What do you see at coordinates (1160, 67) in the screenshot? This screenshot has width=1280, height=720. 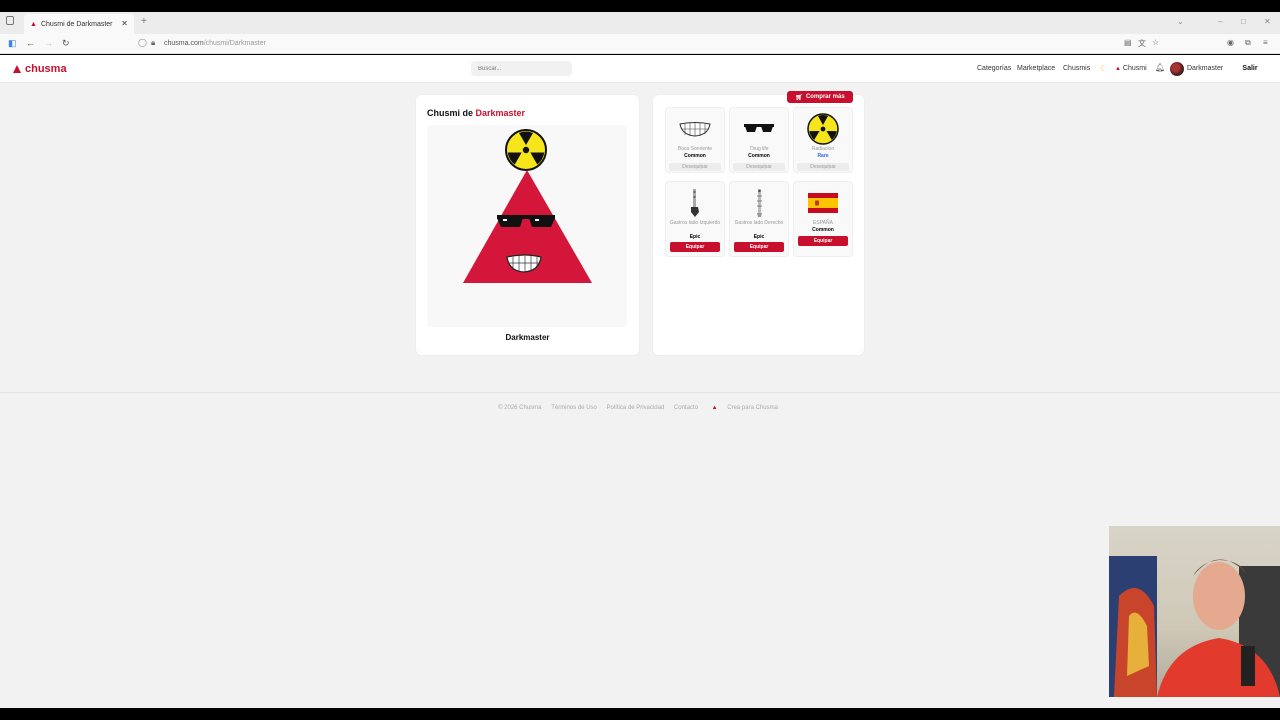 I see `notifications-bell-icon: 🔔︎` at bounding box center [1160, 67].